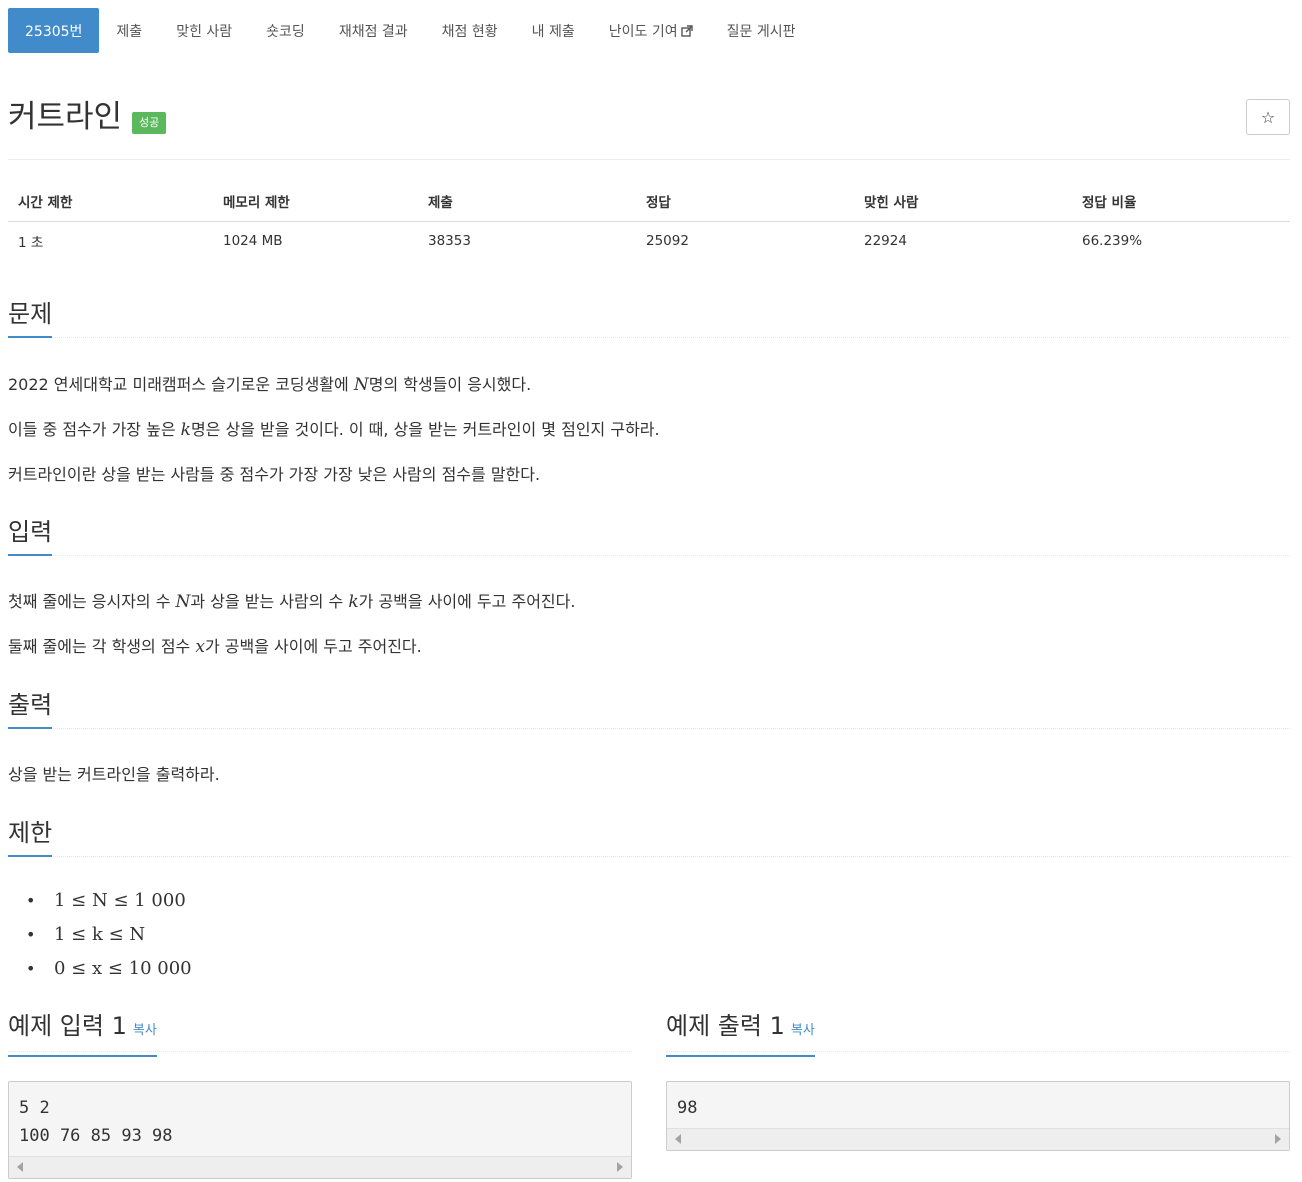 The width and height of the screenshot is (1302, 1182). I want to click on tab-my-submissions: 내 제출, so click(553, 30).